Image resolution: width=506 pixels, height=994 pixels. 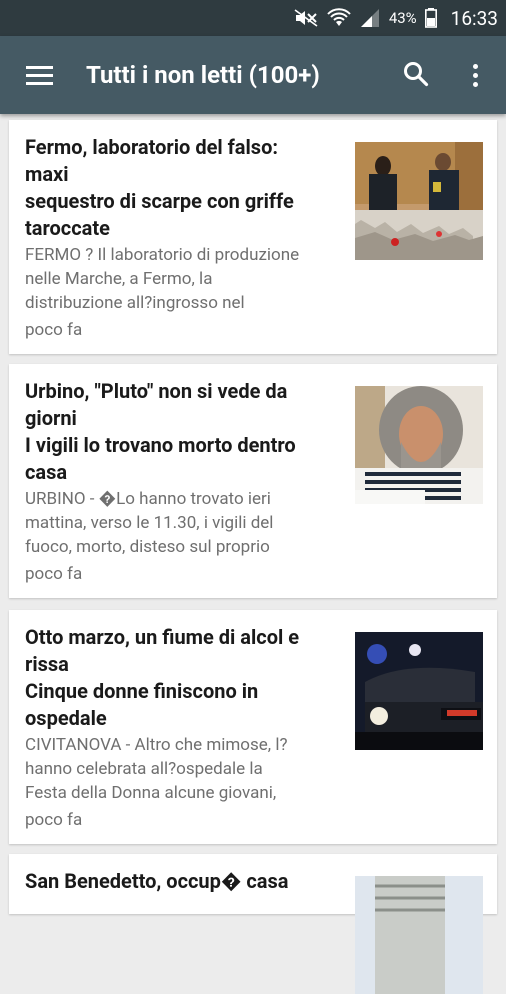 I want to click on summary-line: FERMO ? Il laboratorio di produzione, so click(x=162, y=255).